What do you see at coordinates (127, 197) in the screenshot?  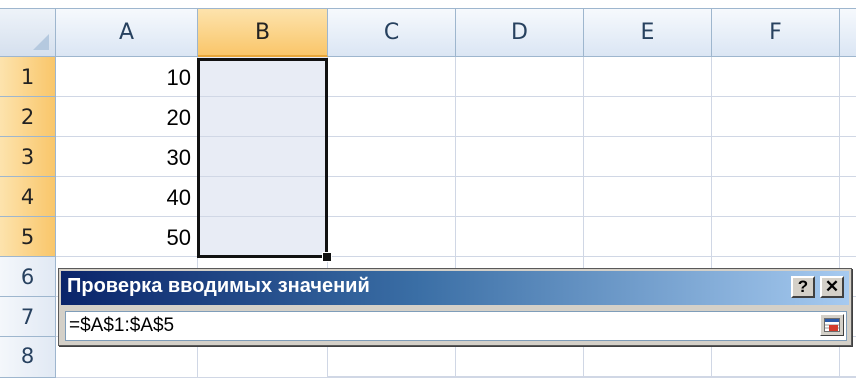 I see `cell-a4: 40` at bounding box center [127, 197].